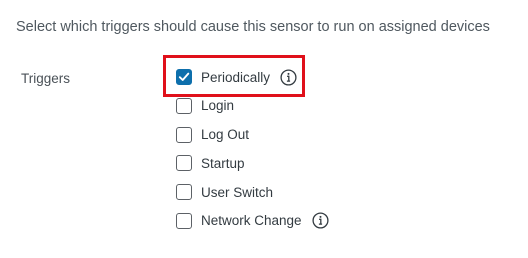 The height and width of the screenshot is (258, 528). Describe the element at coordinates (184, 163) in the screenshot. I see `startup-checkbox` at that location.